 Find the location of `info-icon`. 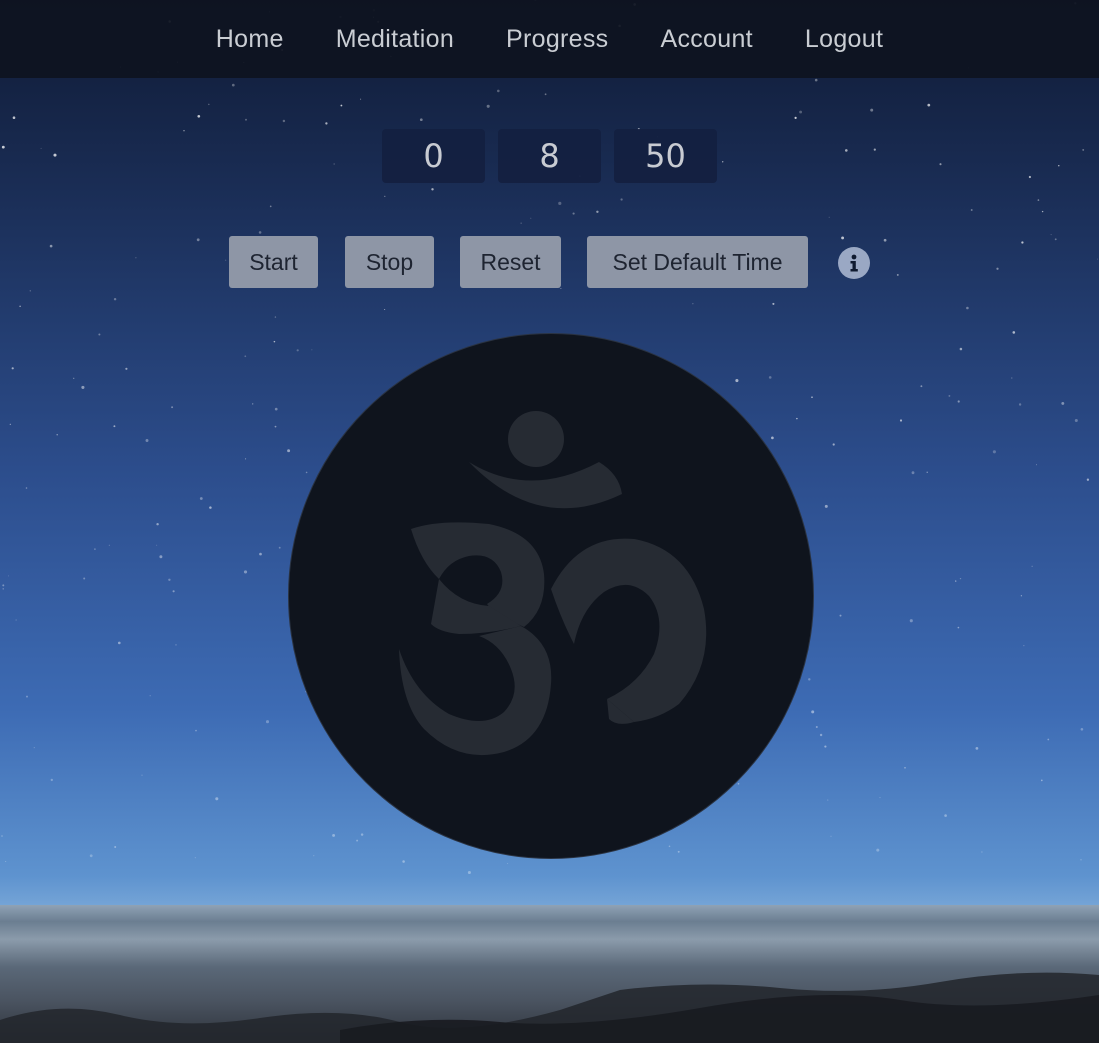

info-icon is located at coordinates (854, 263).